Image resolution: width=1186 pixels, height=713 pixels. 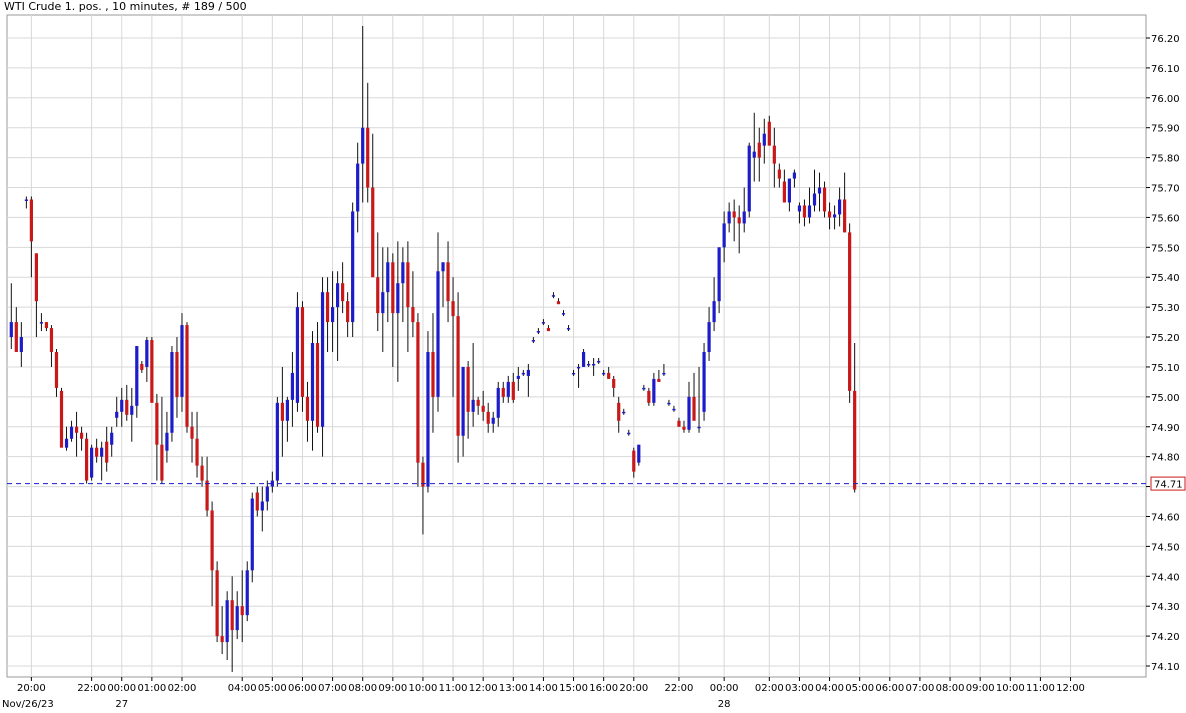 What do you see at coordinates (272, 688) in the screenshot?
I see `x-tick-label: 05:00` at bounding box center [272, 688].